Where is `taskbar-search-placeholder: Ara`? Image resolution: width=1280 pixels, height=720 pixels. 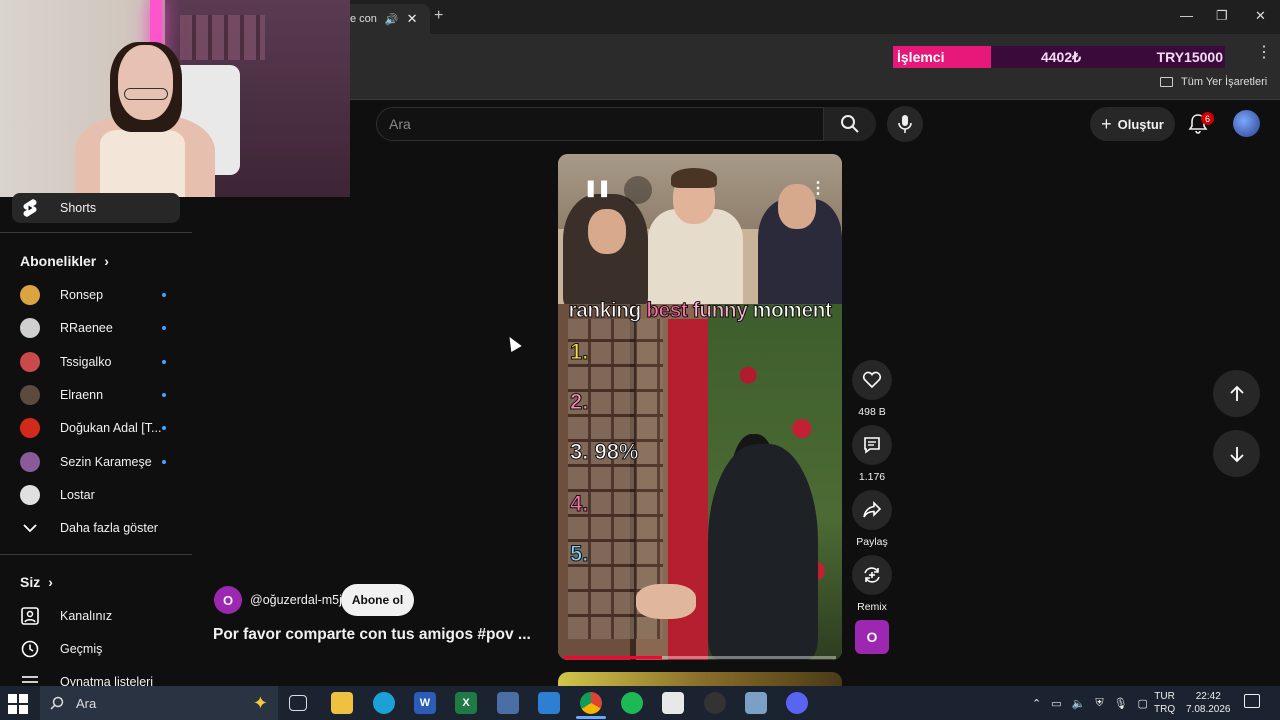 taskbar-search-placeholder: Ara is located at coordinates (86, 703).